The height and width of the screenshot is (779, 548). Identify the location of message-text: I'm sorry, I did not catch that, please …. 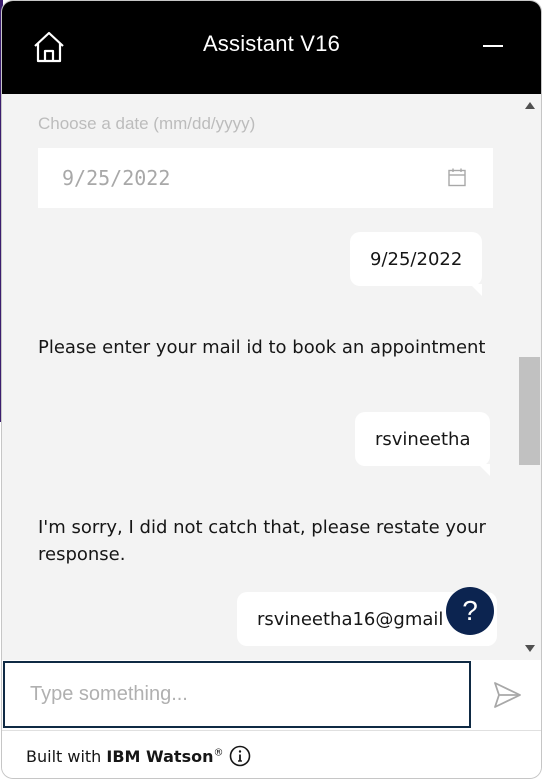
(262, 541).